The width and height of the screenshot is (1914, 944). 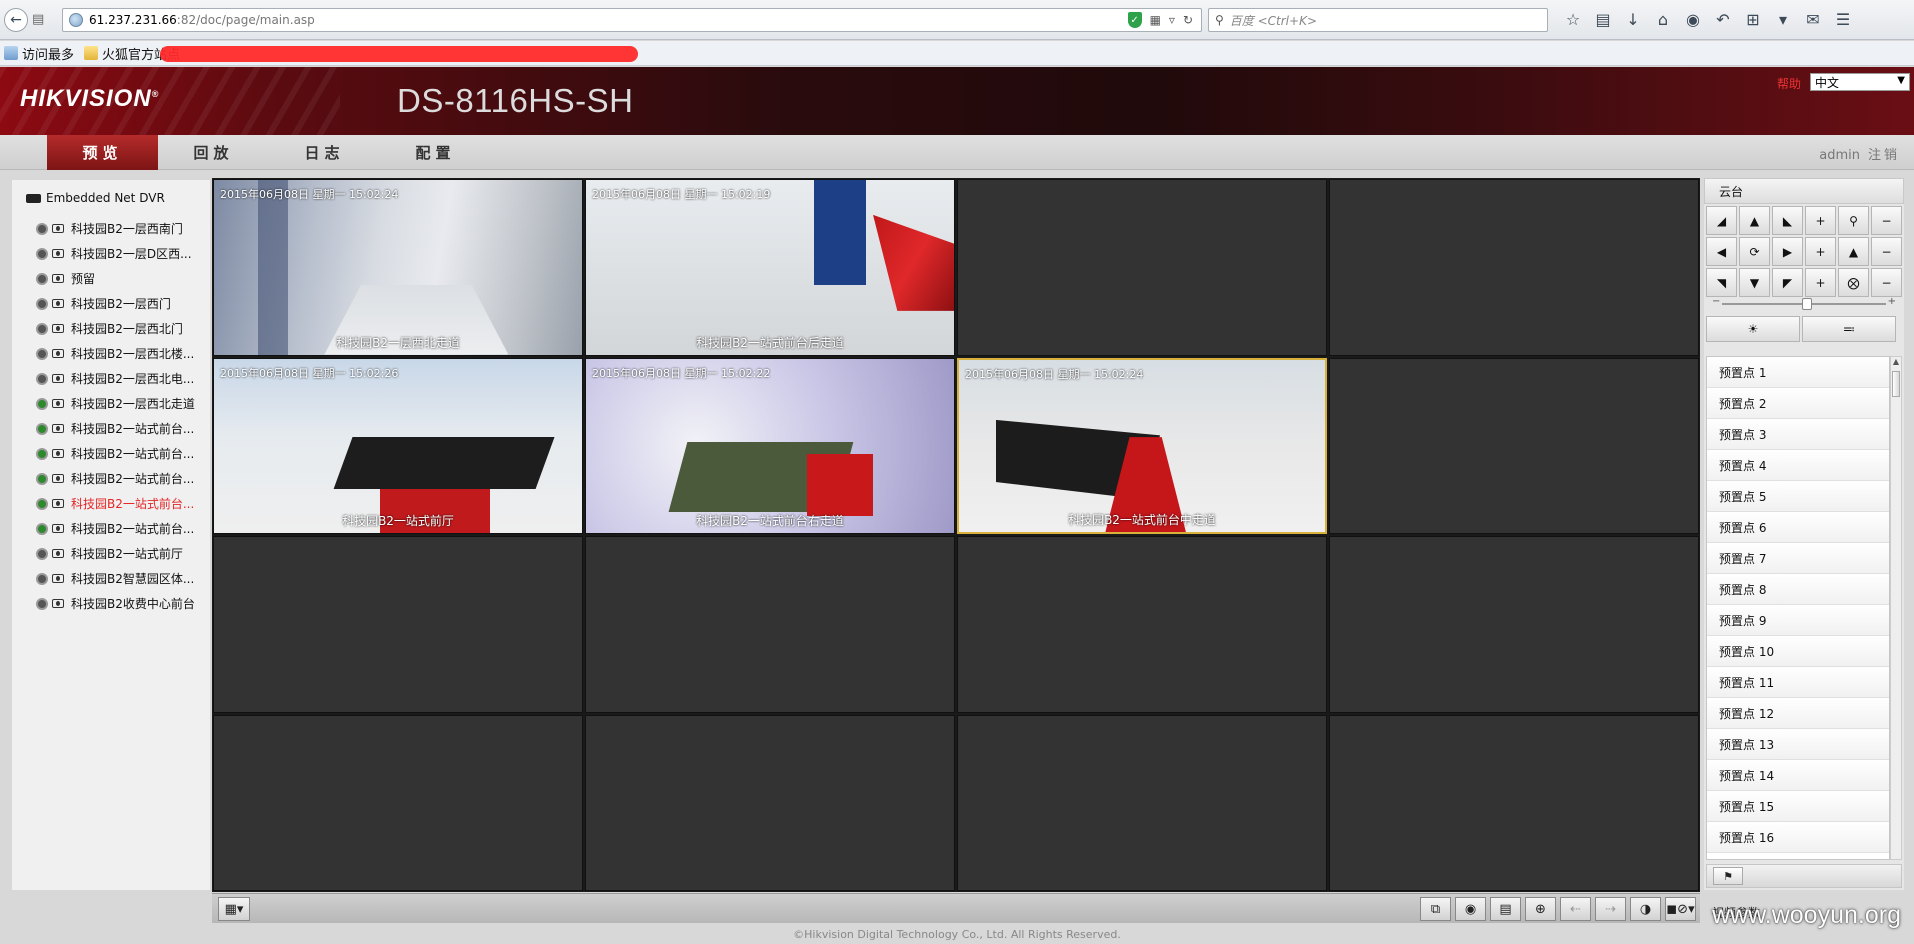 What do you see at coordinates (1142, 445) in the screenshot?
I see `video-window: 2015年06月08日 星期一 15:02:24 科技园B2一站式前台中走道` at bounding box center [1142, 445].